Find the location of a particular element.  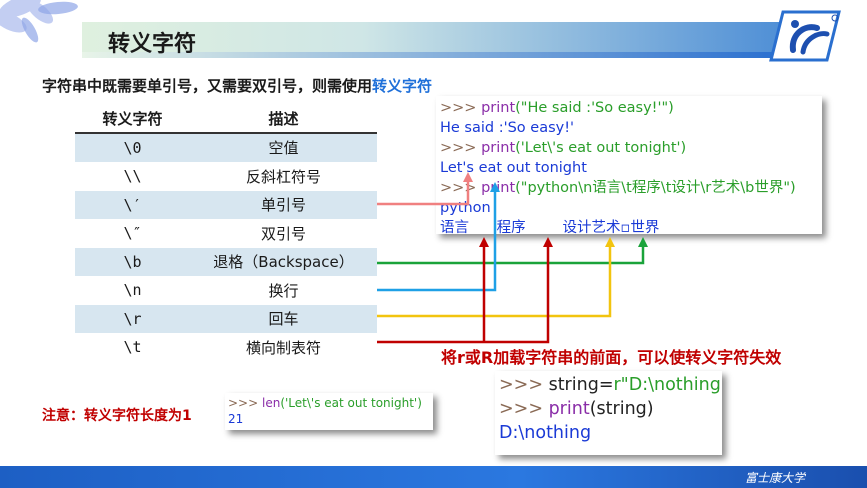

code-line: >>> print("python\n语言\t程序\t设计\r艺术\b世界") is located at coordinates (629, 188).